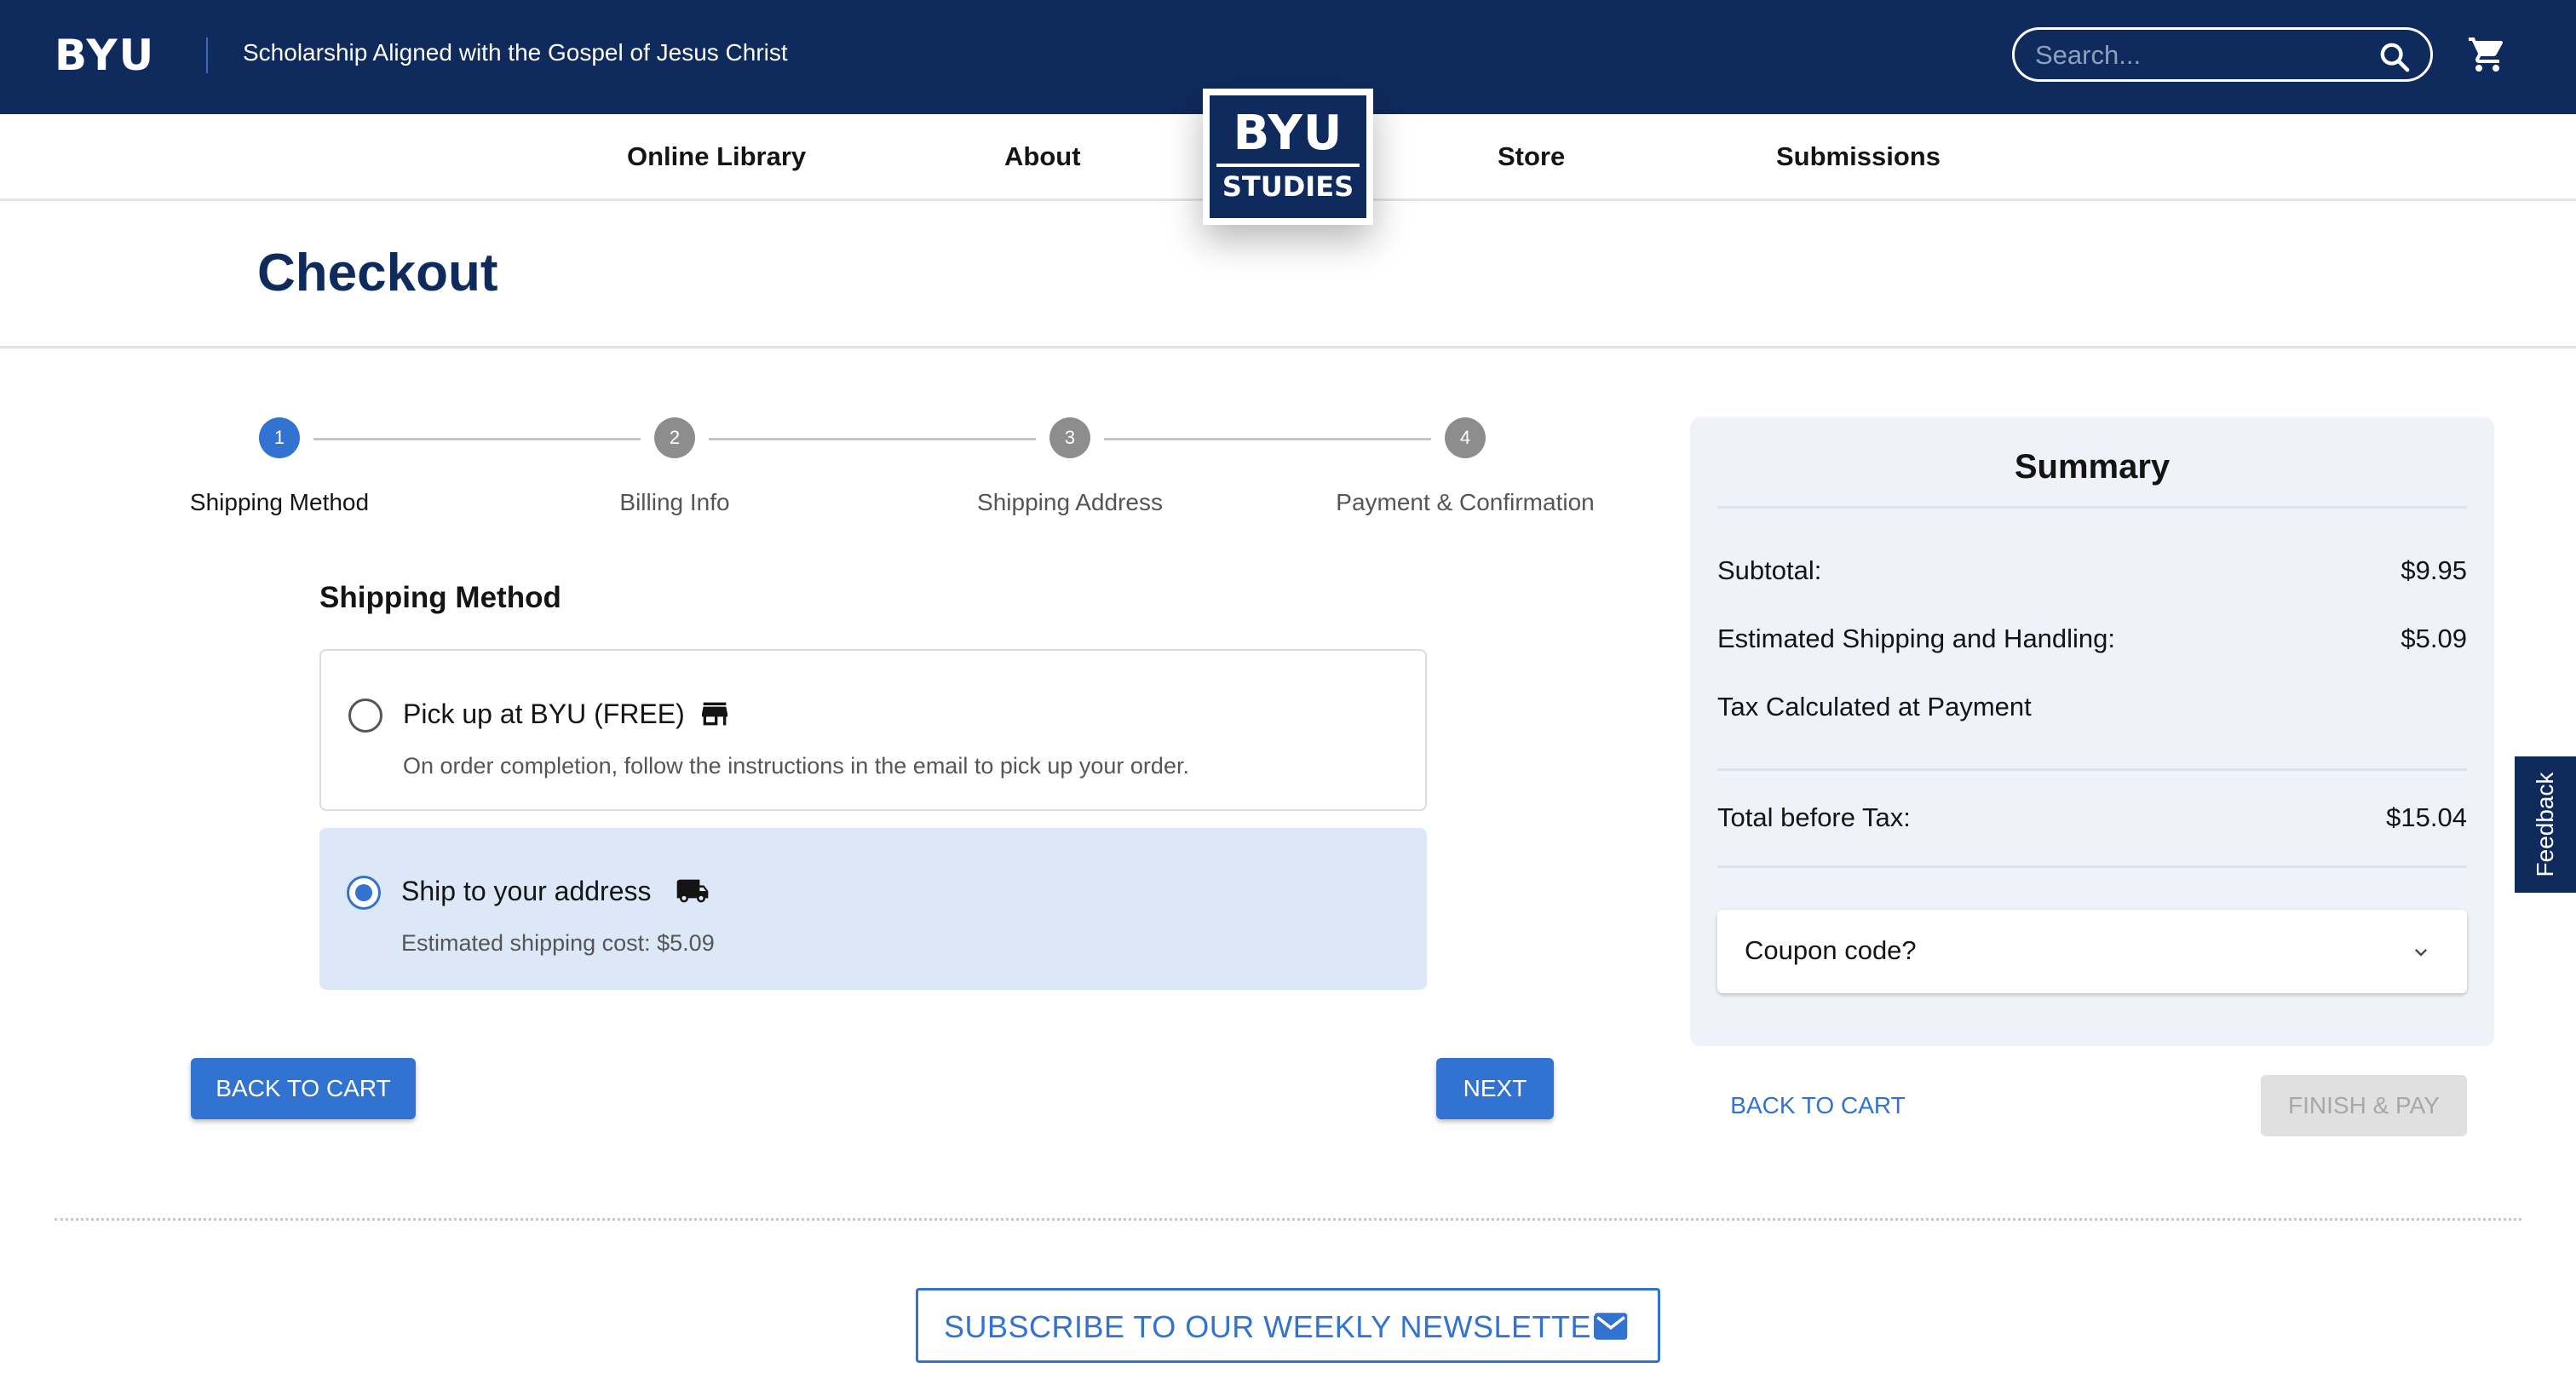 Image resolution: width=2576 pixels, height=1397 pixels. Describe the element at coordinates (1916, 638) in the screenshot. I see `shipping-handling-label: Estimated Shipping and Handling:` at that location.